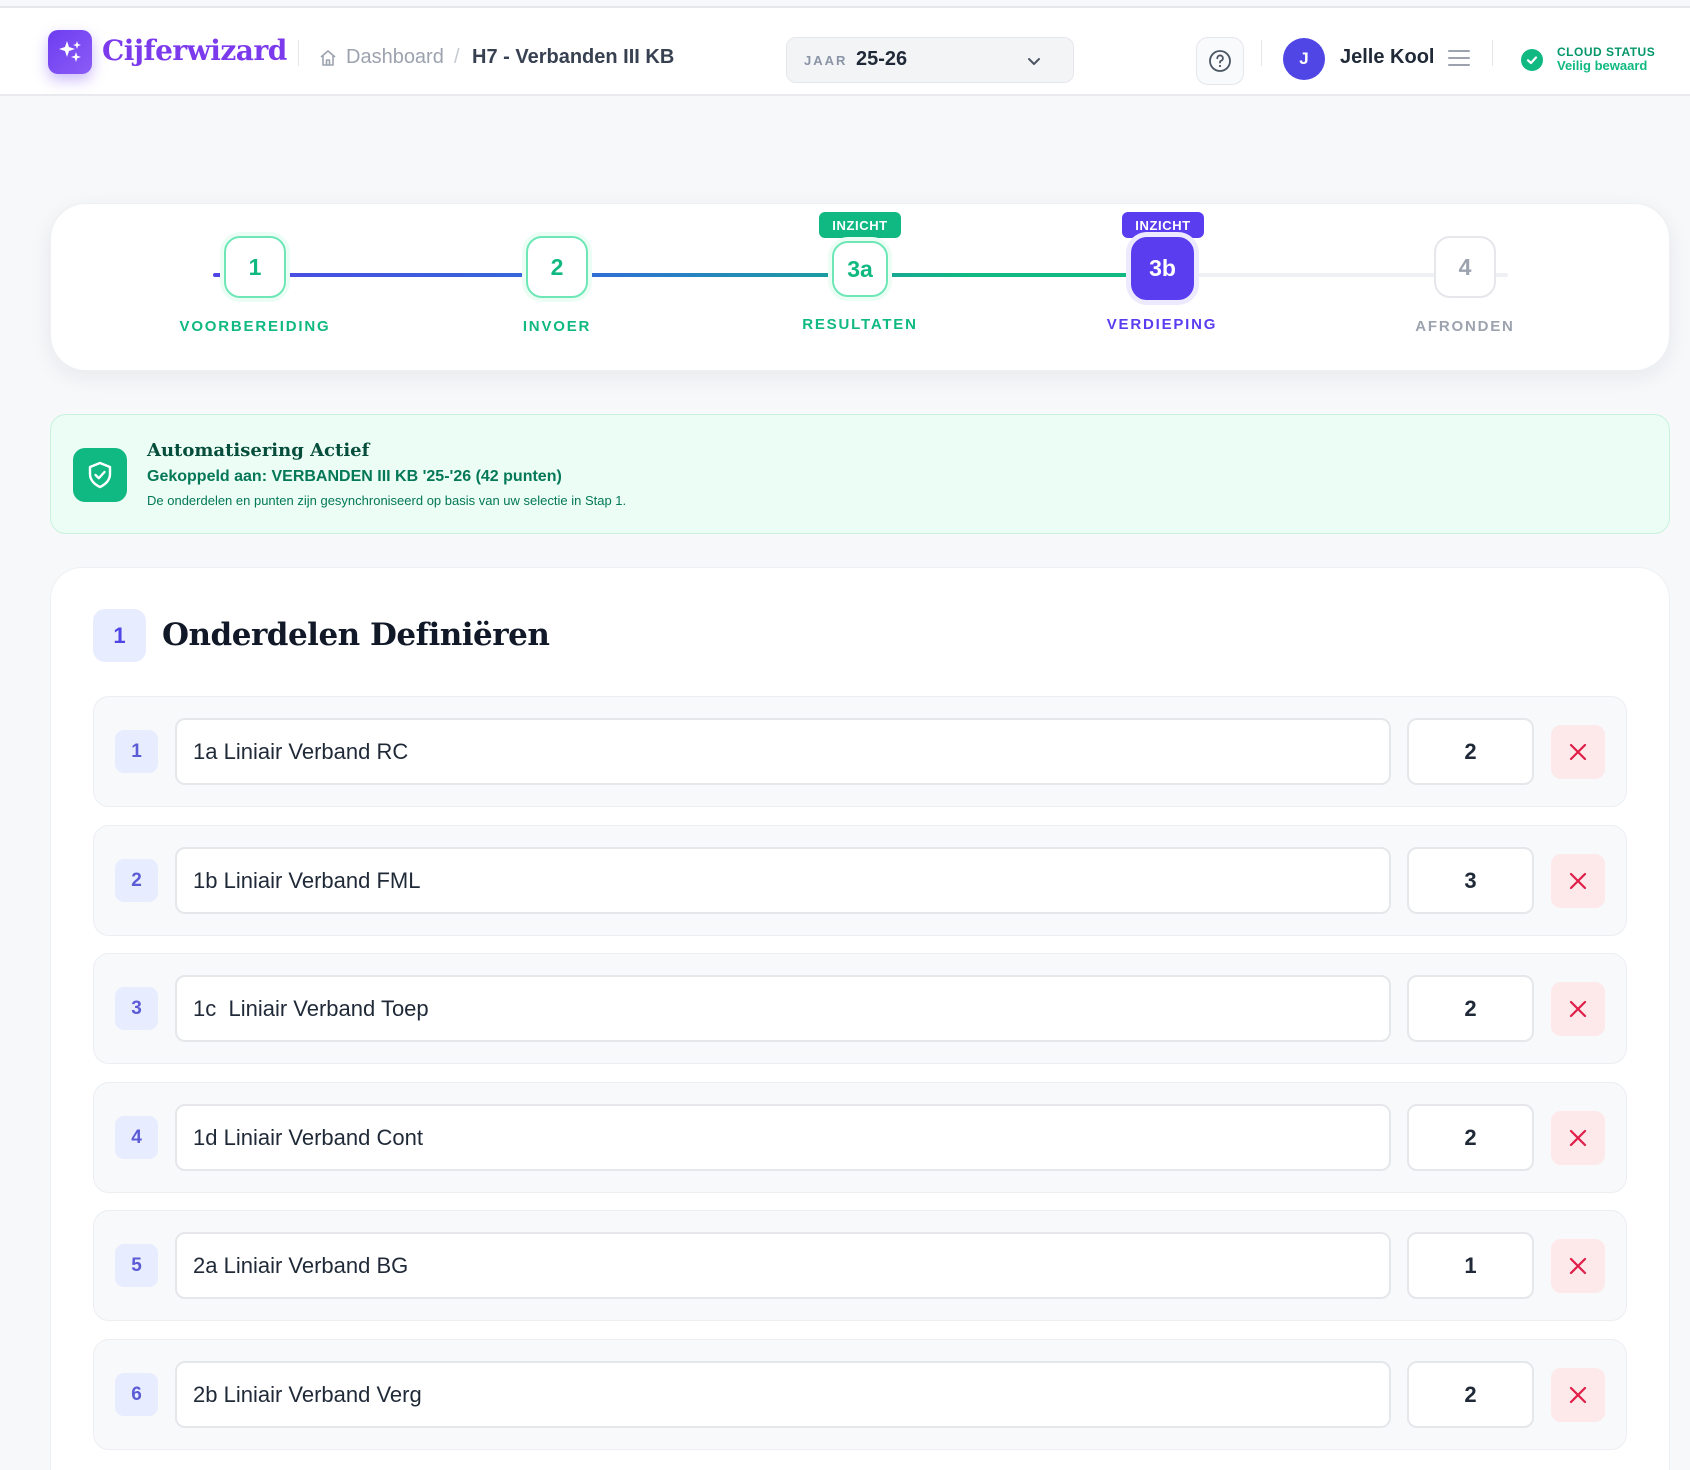 This screenshot has width=1690, height=1470. I want to click on help-circle-icon, so click(1220, 61).